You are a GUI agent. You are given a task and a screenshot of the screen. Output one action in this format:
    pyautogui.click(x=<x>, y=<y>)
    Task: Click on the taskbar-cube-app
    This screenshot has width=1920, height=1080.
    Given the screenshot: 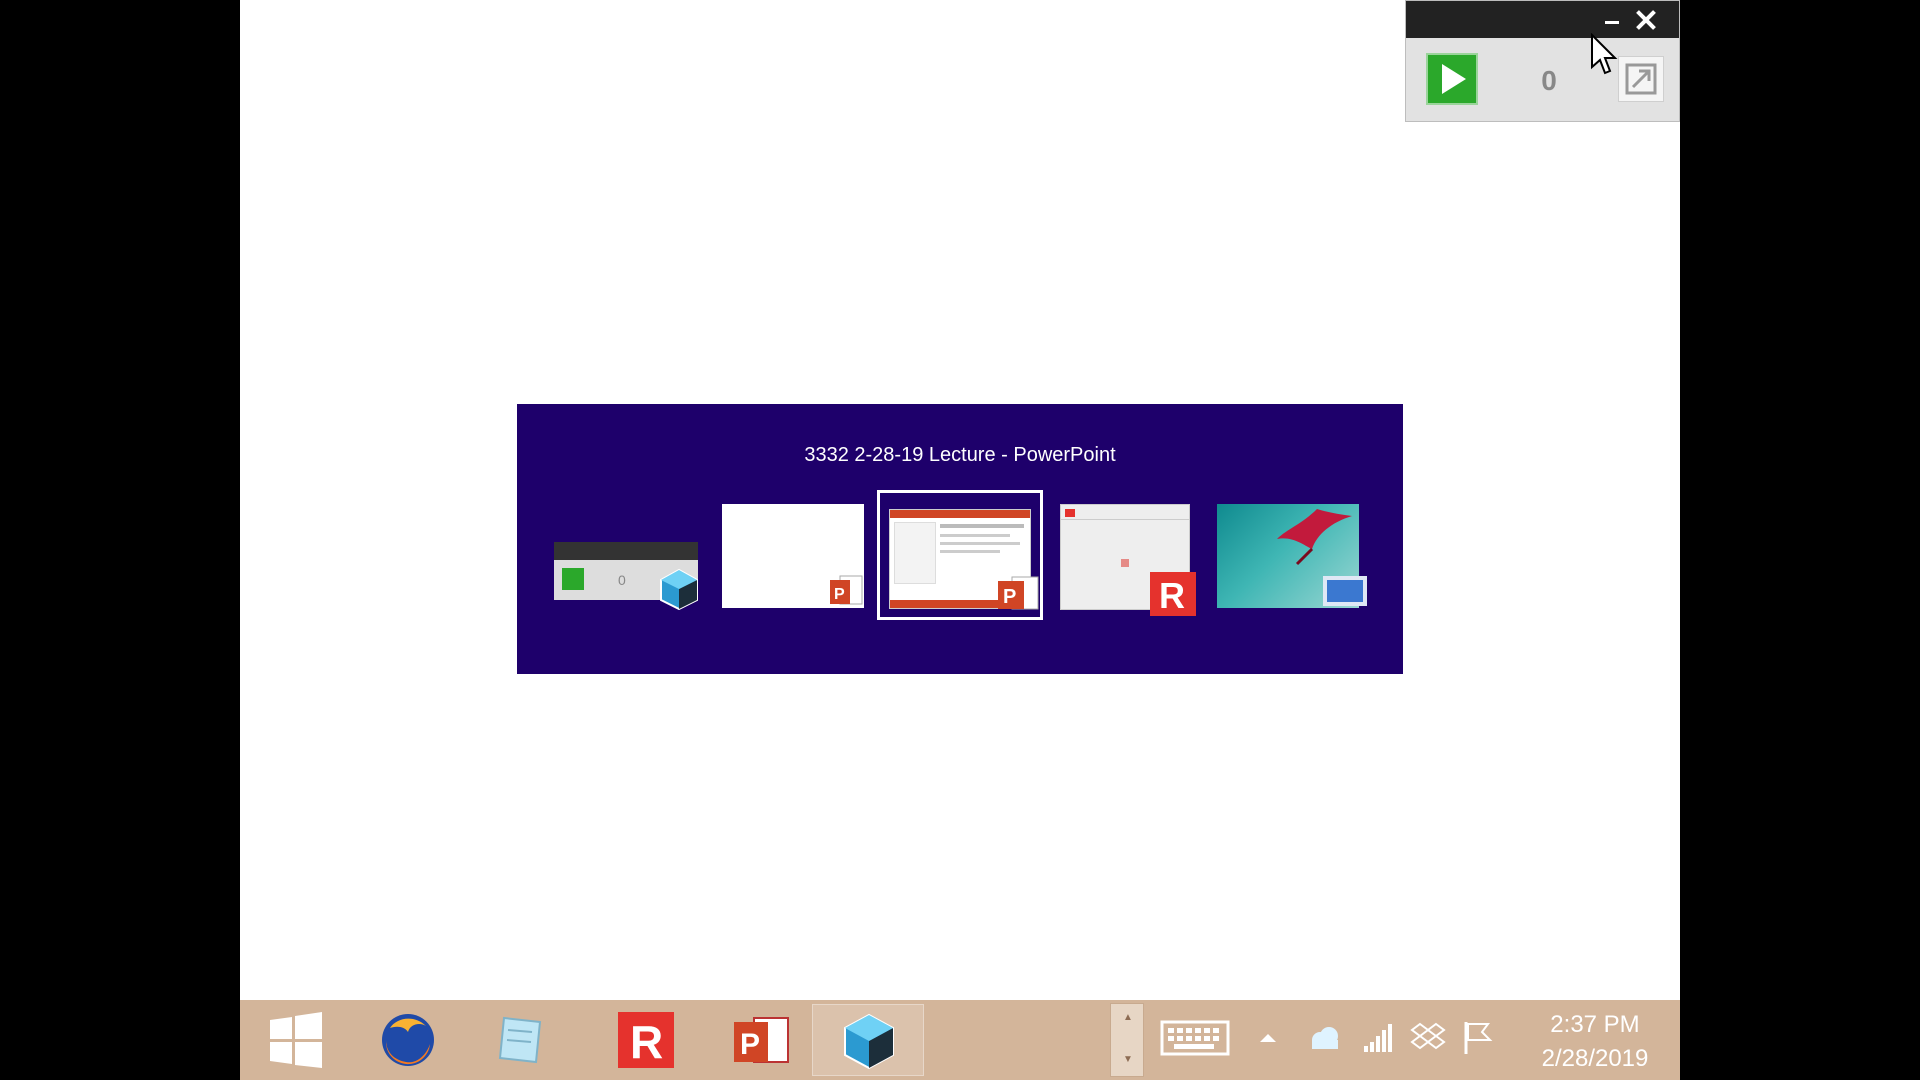 What is the action you would take?
    pyautogui.click(x=868, y=1040)
    